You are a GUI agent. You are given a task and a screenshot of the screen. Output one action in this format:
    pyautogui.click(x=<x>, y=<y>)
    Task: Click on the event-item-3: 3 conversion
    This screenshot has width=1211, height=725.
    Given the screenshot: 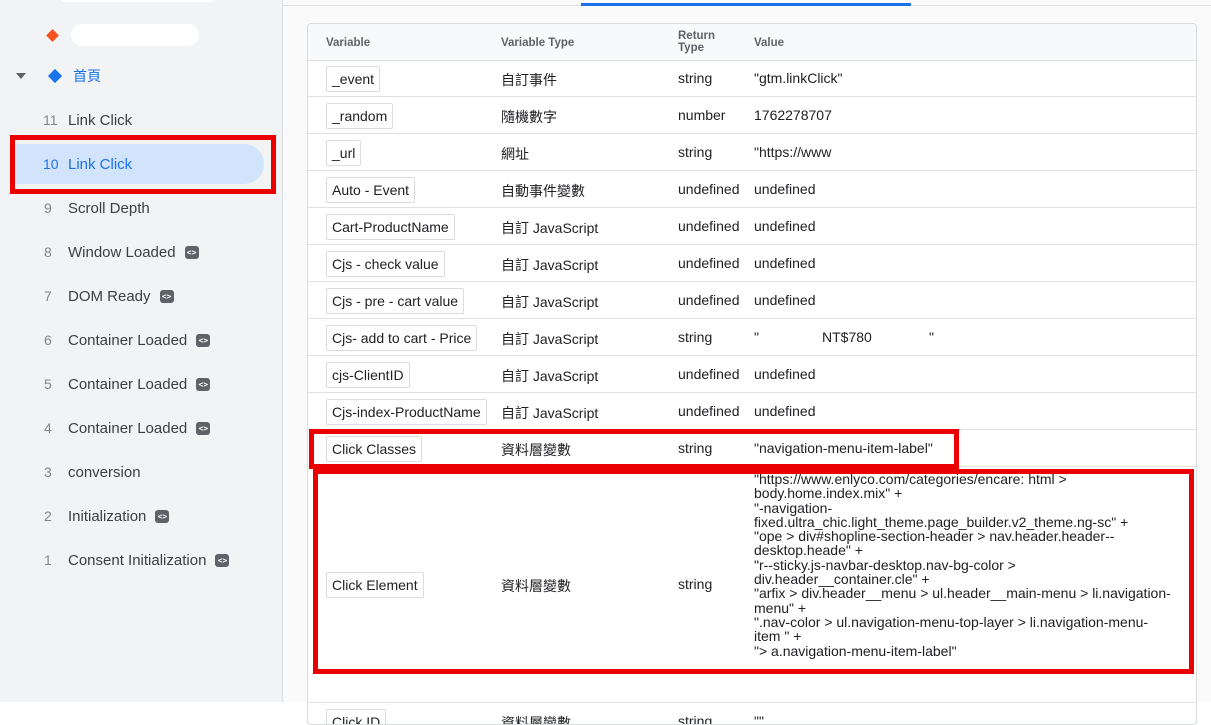 What is the action you would take?
    pyautogui.click(x=141, y=472)
    